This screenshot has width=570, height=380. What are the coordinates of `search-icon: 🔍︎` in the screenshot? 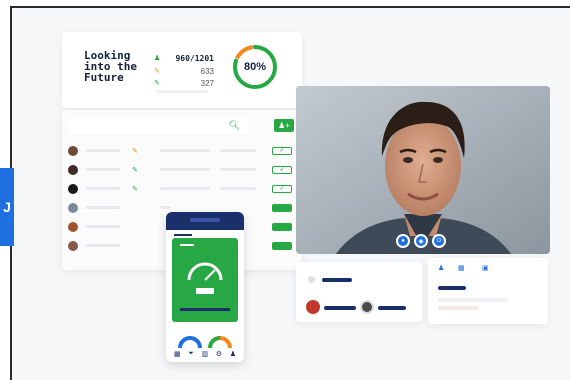 It's located at (234, 125).